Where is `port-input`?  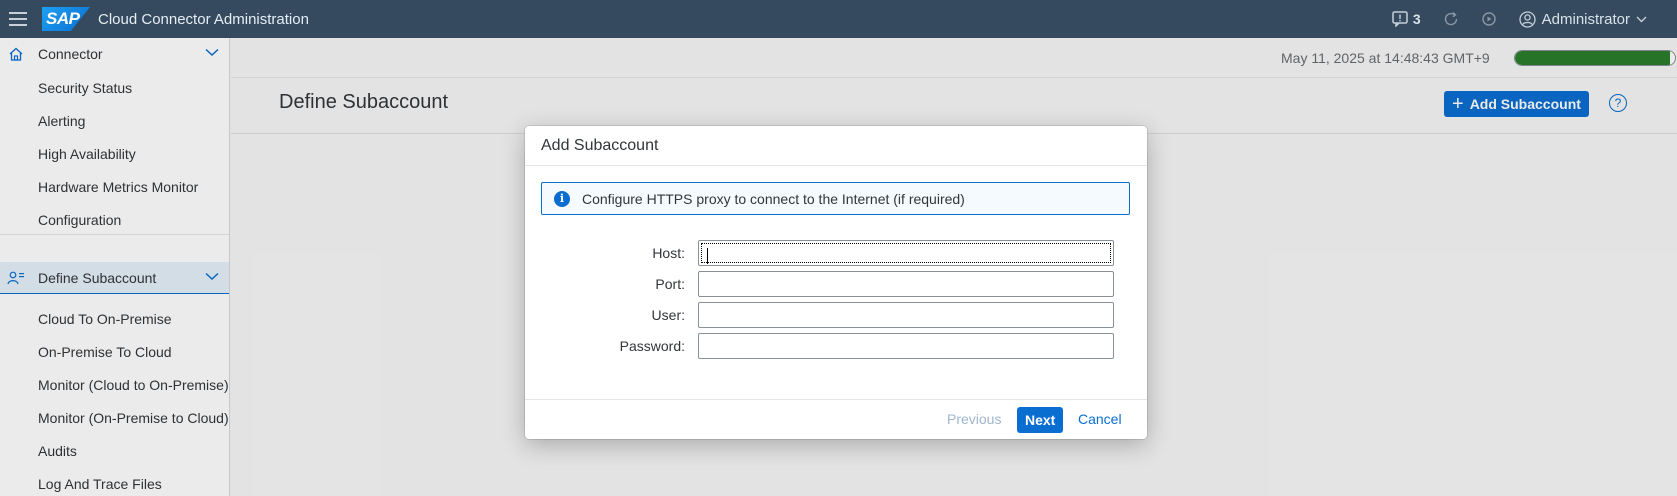 port-input is located at coordinates (906, 284).